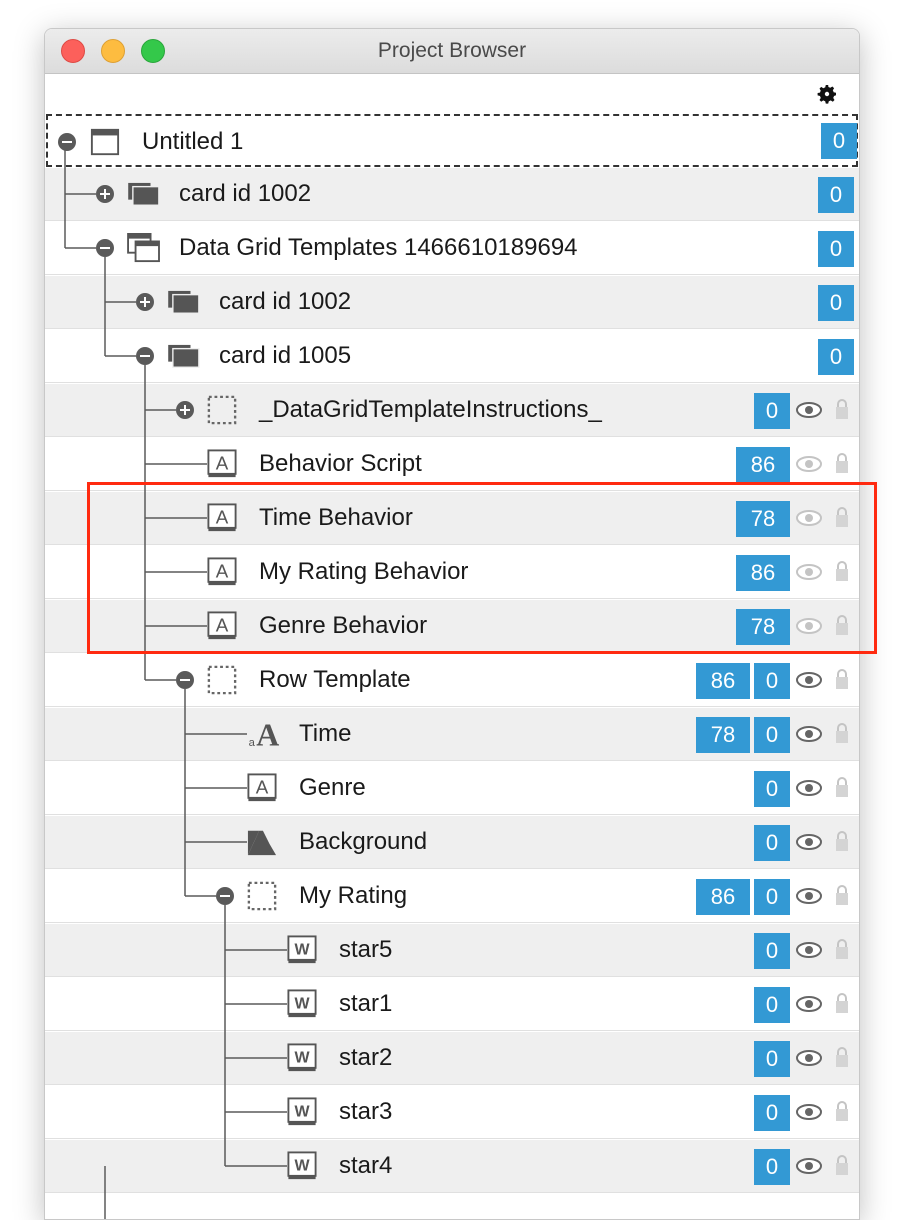 Image resolution: width=924 pixels, height=1220 pixels. Describe the element at coordinates (723, 735) in the screenshot. I see `count-badge: 78` at that location.